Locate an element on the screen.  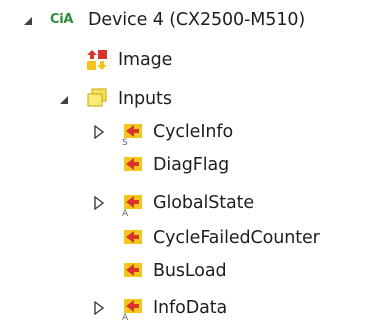
device-label: Device 4 (CX2500-M510) is located at coordinates (197, 20).